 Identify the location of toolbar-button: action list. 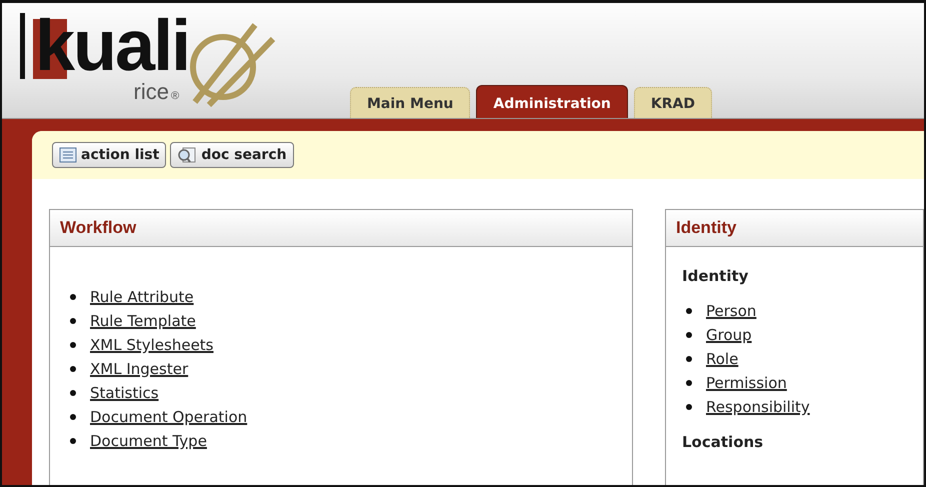
(109, 155).